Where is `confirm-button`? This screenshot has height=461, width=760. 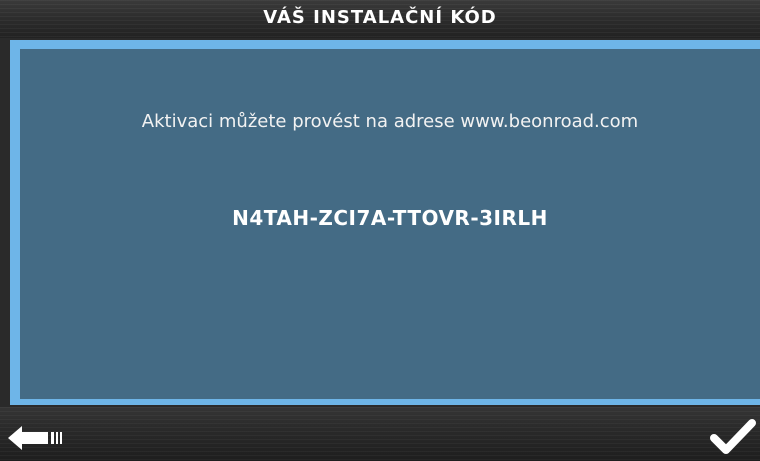
confirm-button is located at coordinates (725, 434).